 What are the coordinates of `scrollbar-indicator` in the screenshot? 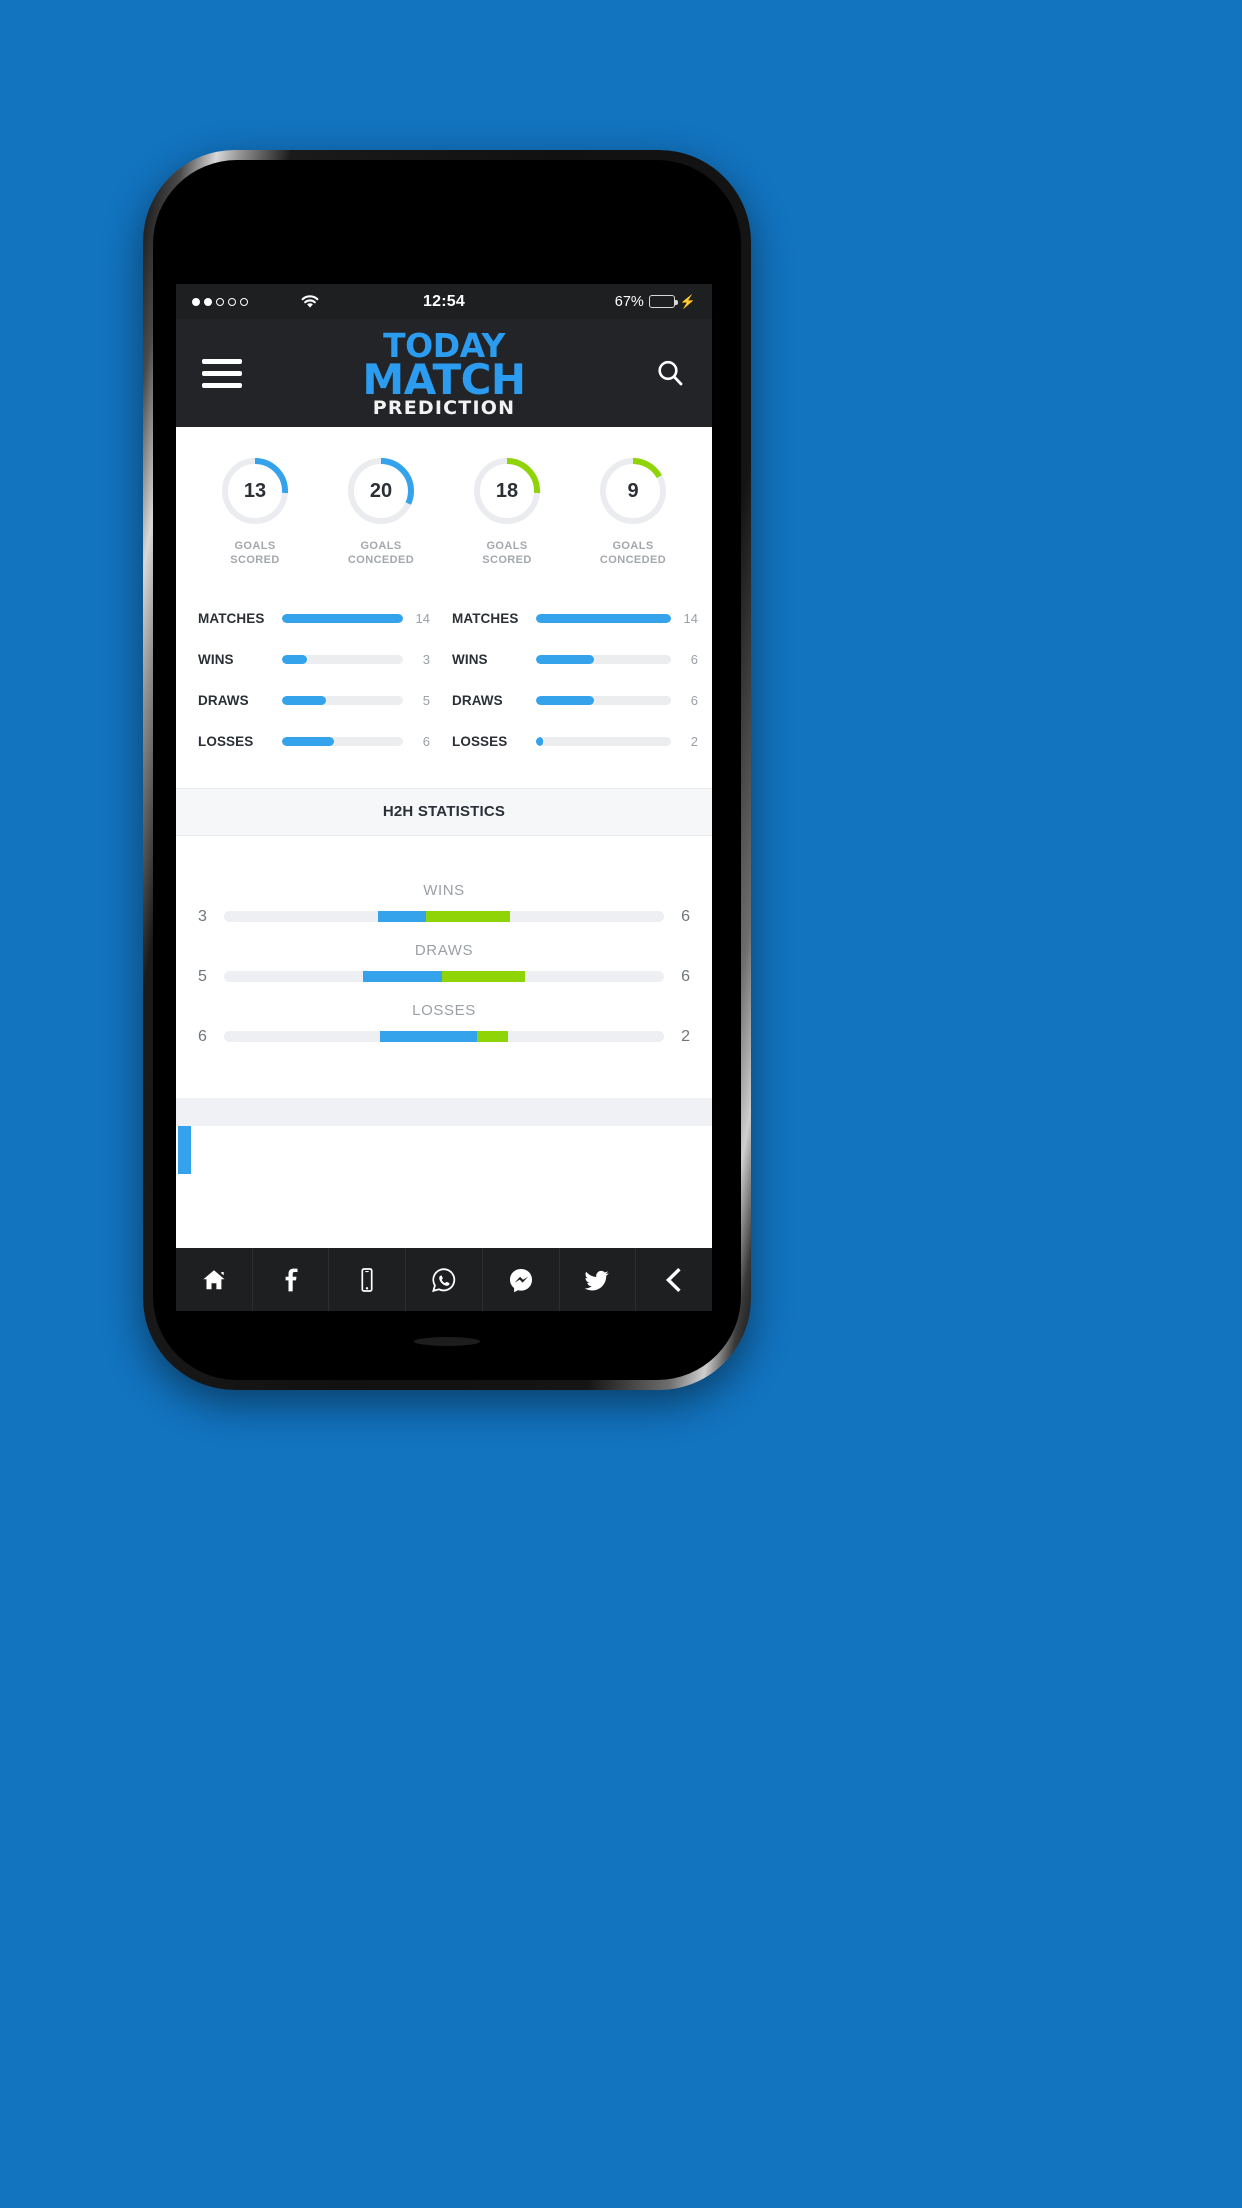 It's located at (184, 1149).